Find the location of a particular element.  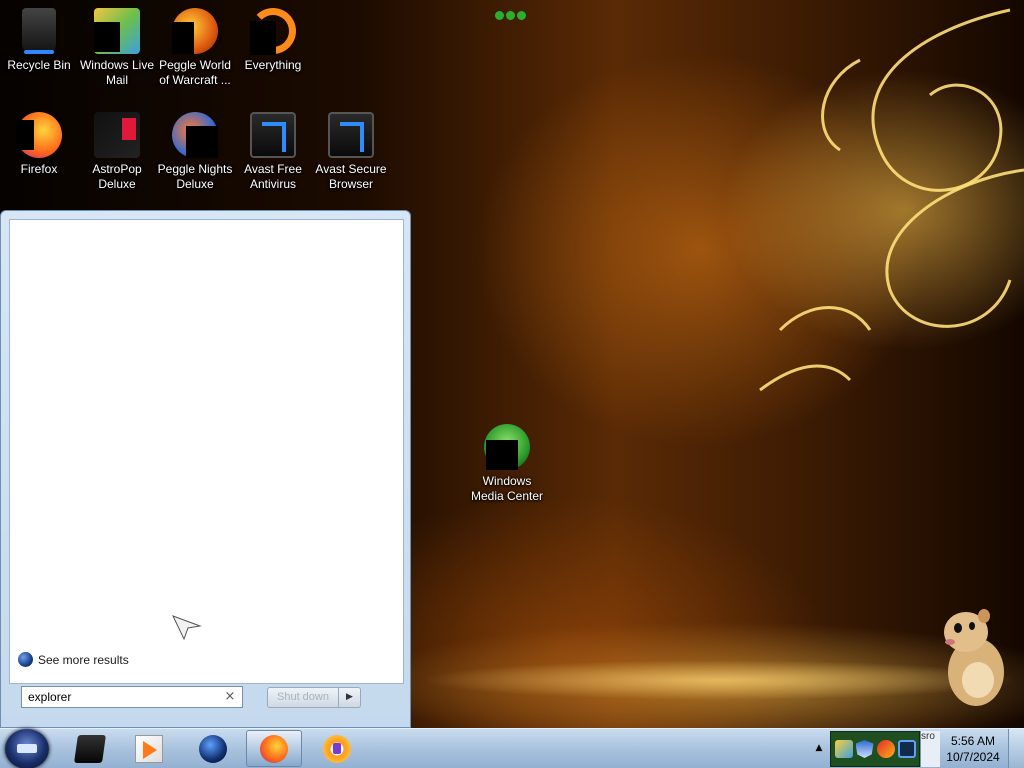

see-more-results-link: See more results is located at coordinates (73, 659).